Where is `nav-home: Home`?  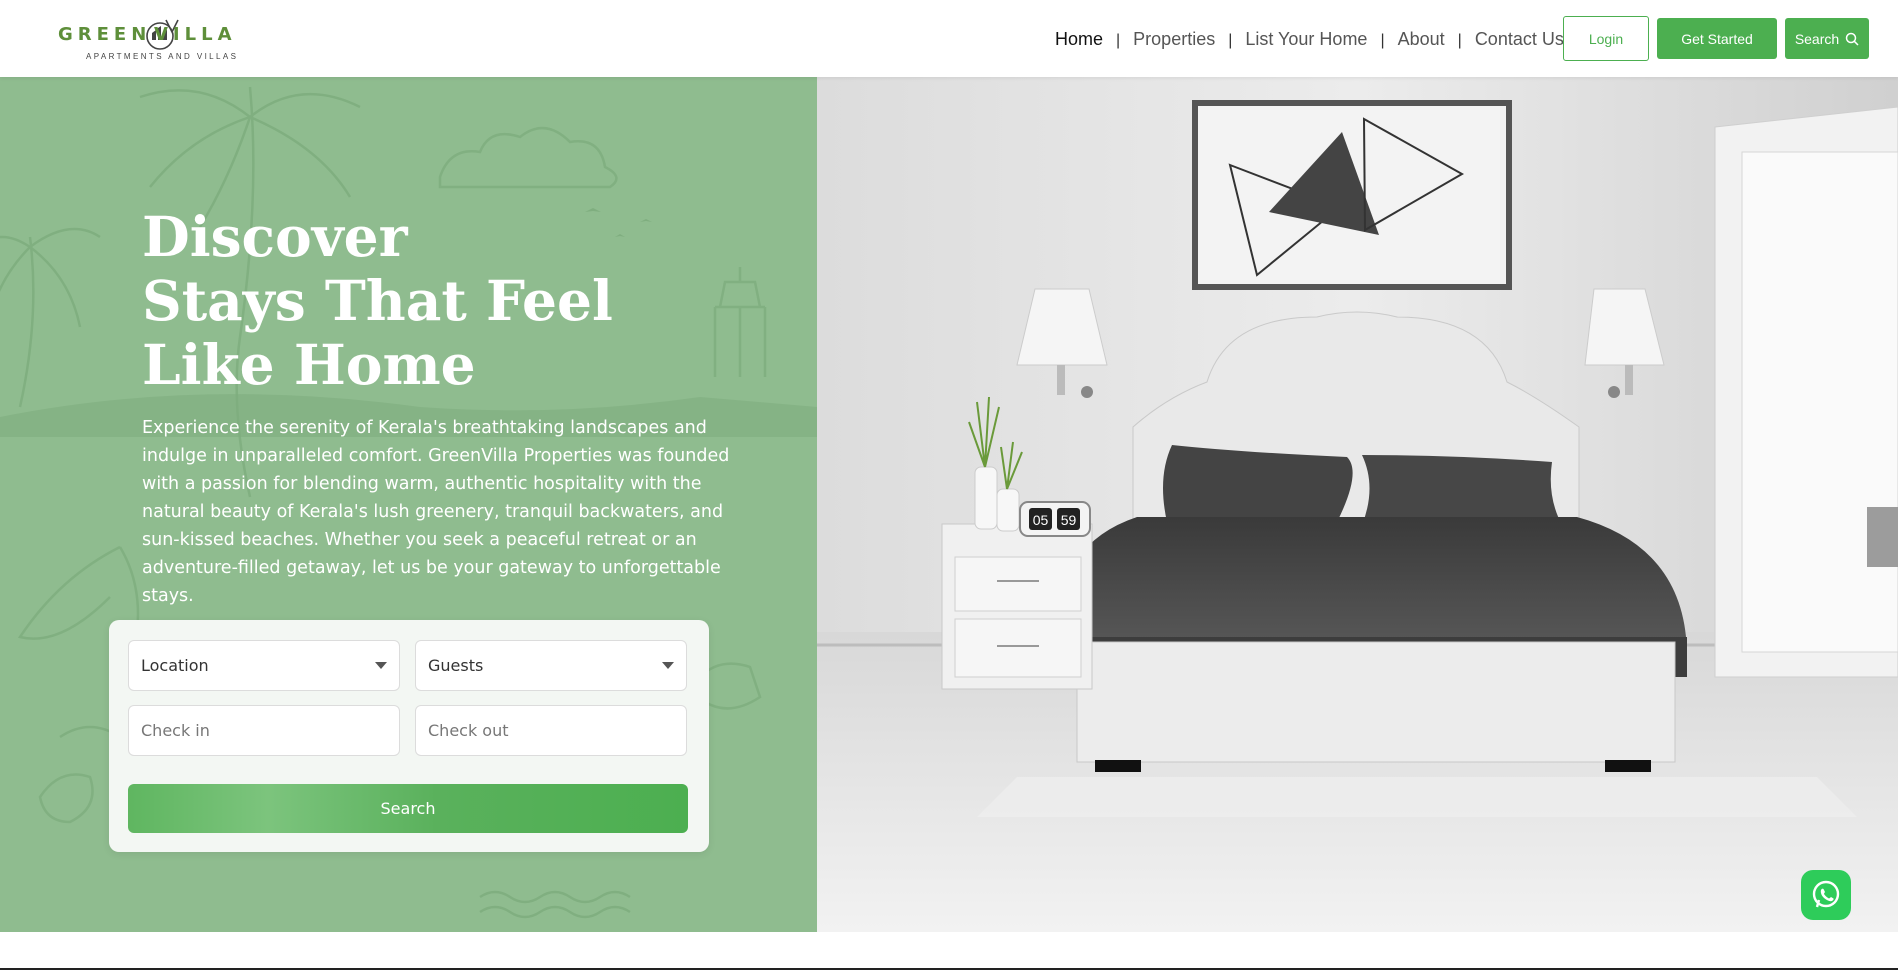 nav-home: Home is located at coordinates (1079, 39).